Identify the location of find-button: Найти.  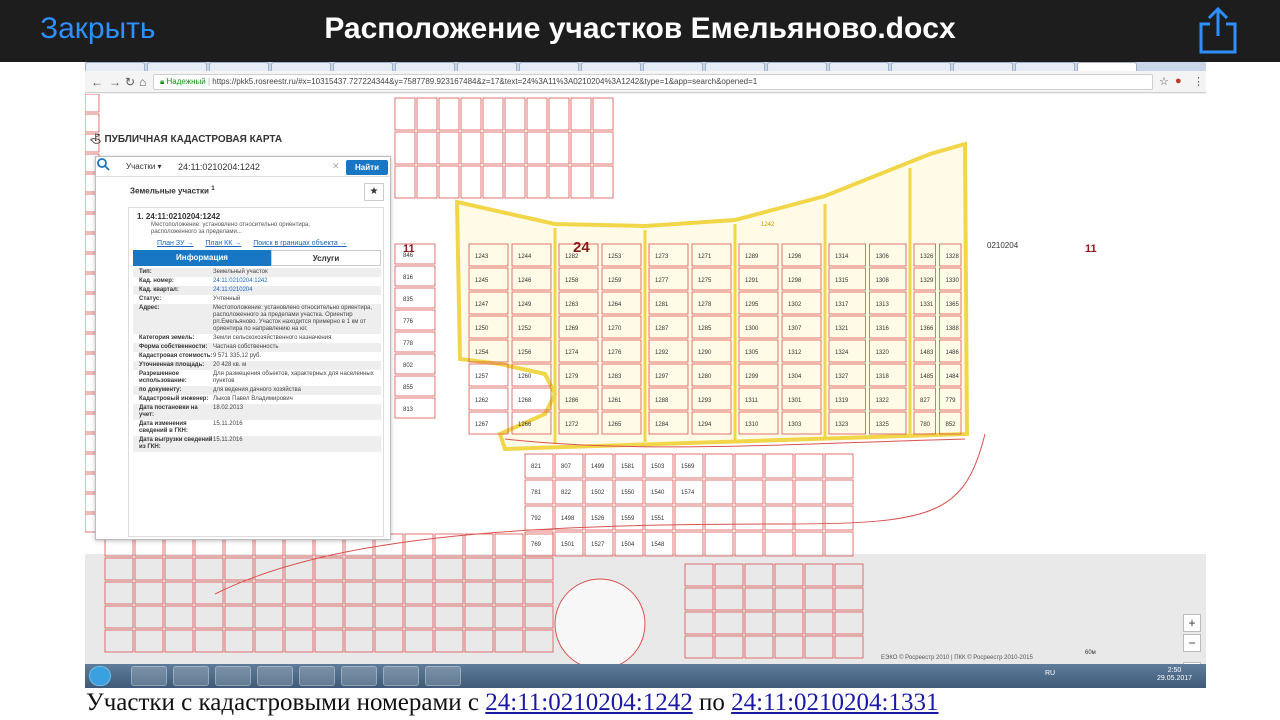
(367, 167).